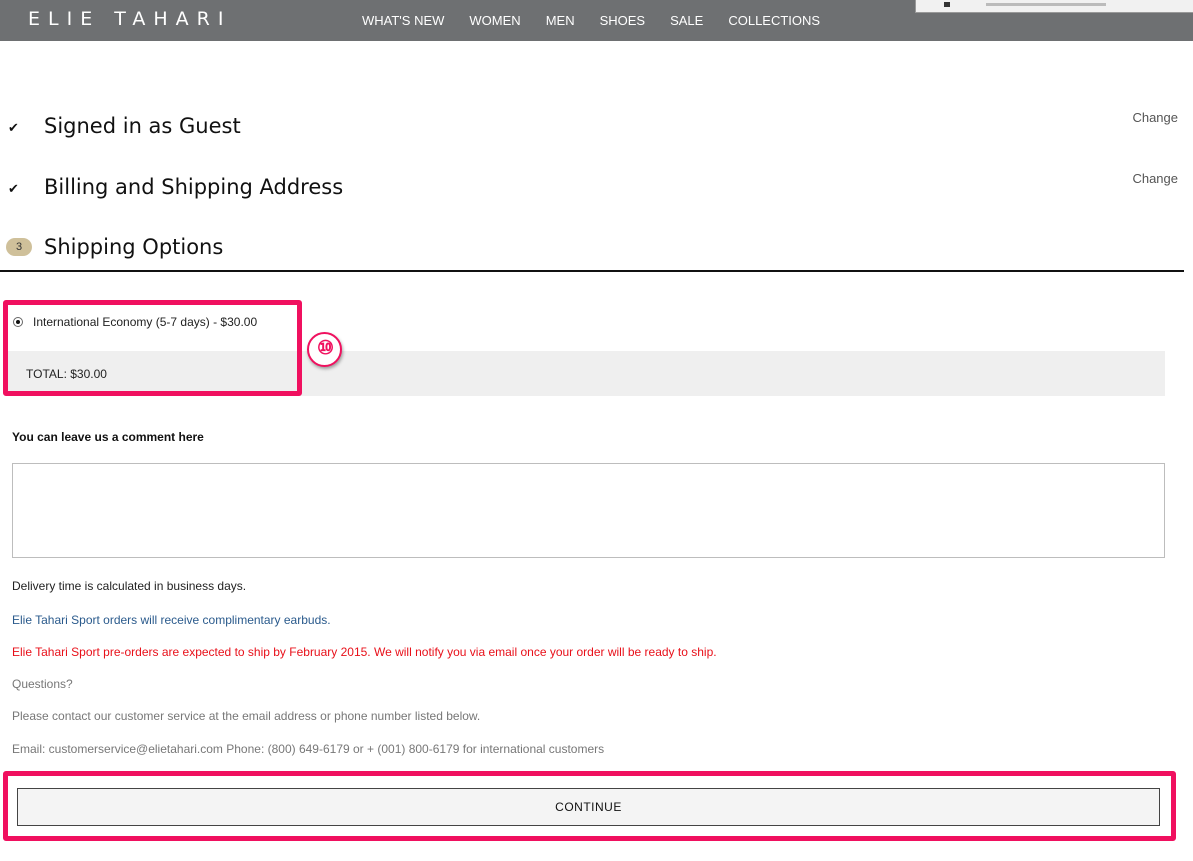 This screenshot has width=1193, height=861. I want to click on mini-cart-dropdown-edge, so click(1054, 6).